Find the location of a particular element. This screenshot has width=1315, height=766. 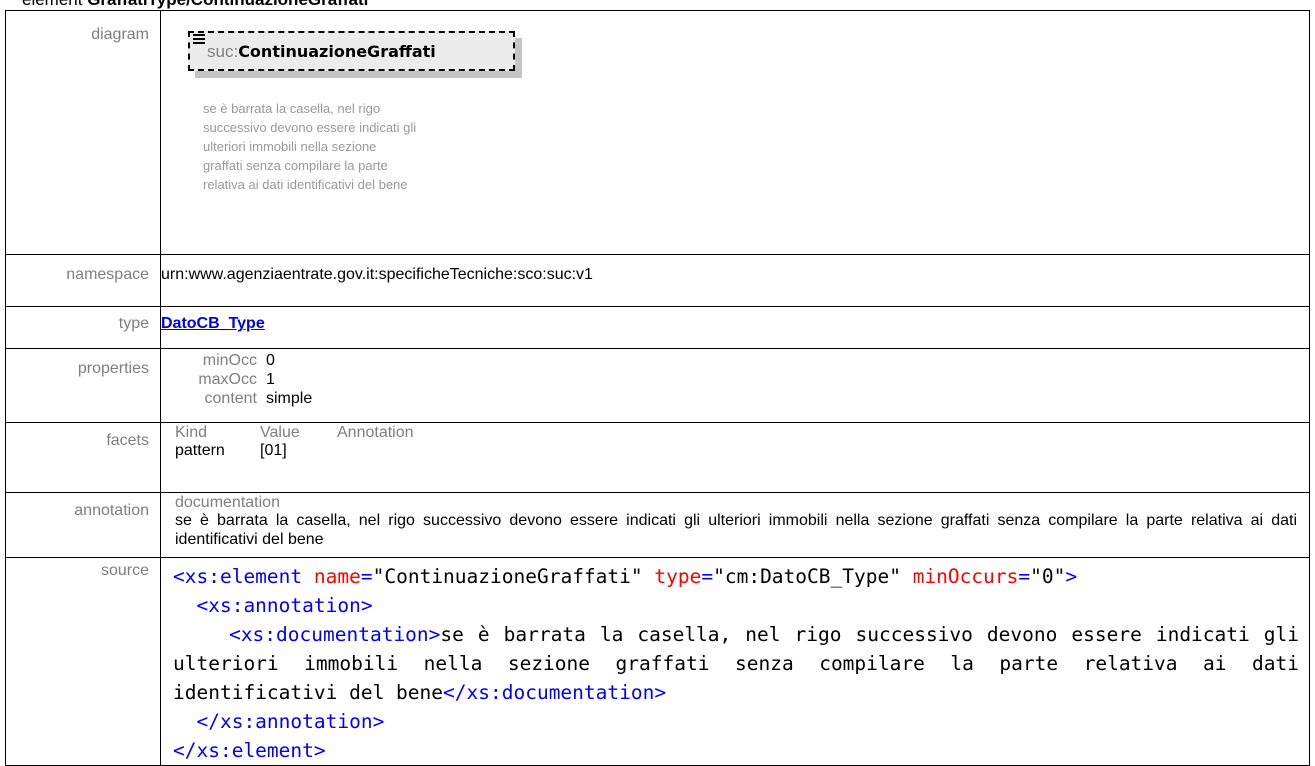

src-attr-name: name is located at coordinates (337, 576).